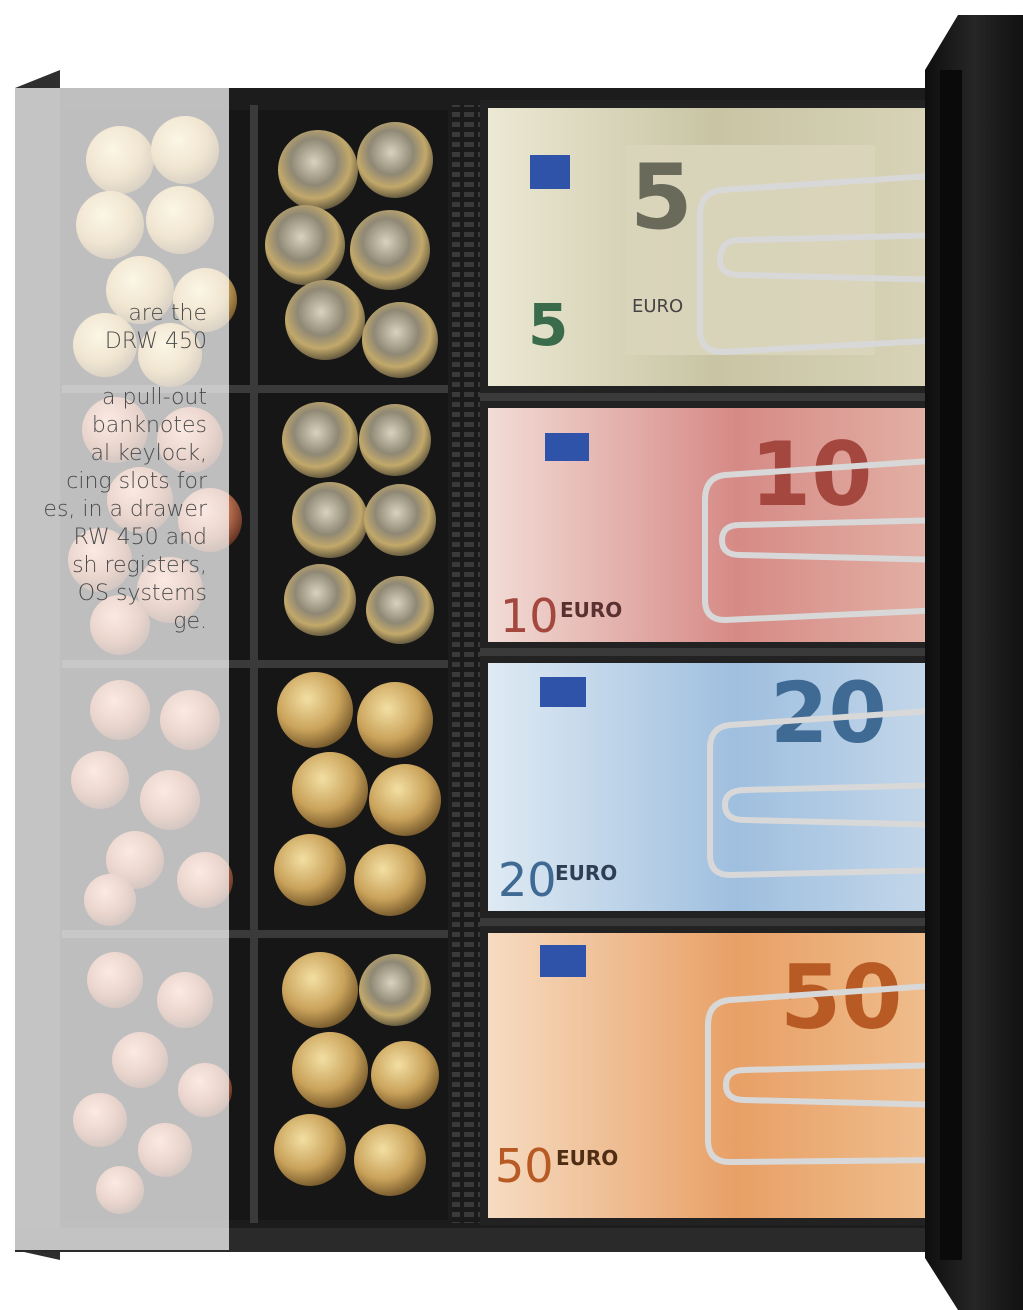  What do you see at coordinates (155, 341) in the screenshot?
I see `text-line: DRW 450` at bounding box center [155, 341].